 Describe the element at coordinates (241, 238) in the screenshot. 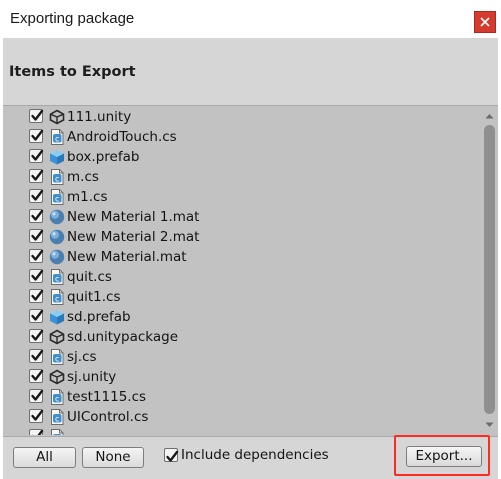

I see `export-list-item: New Material 2.mat` at that location.